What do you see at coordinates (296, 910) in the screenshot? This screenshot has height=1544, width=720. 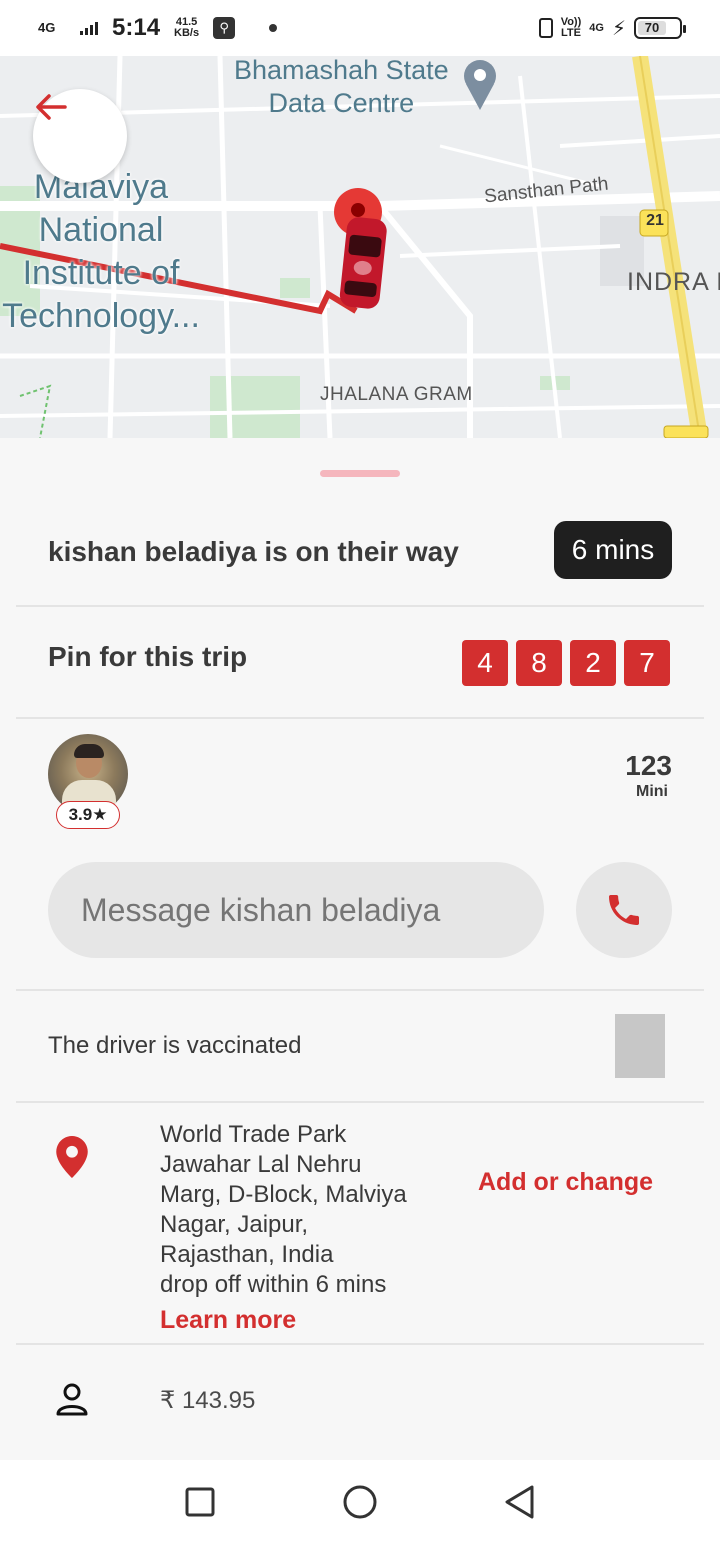 I see `message-driver-input` at bounding box center [296, 910].